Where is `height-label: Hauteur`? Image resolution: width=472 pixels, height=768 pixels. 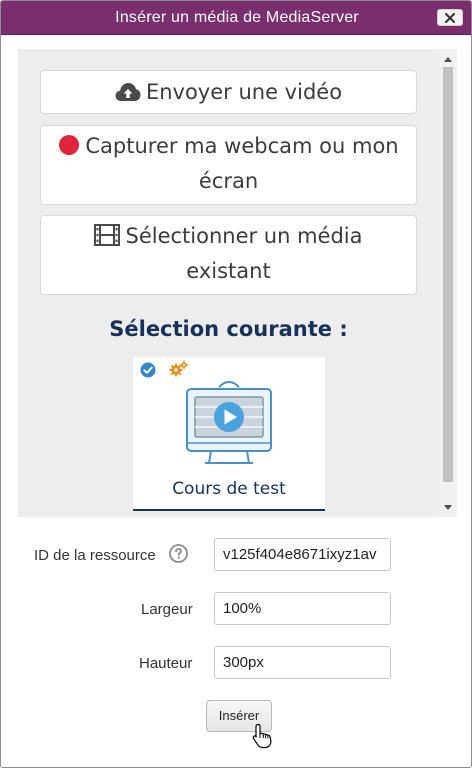 height-label: Hauteur is located at coordinates (166, 663).